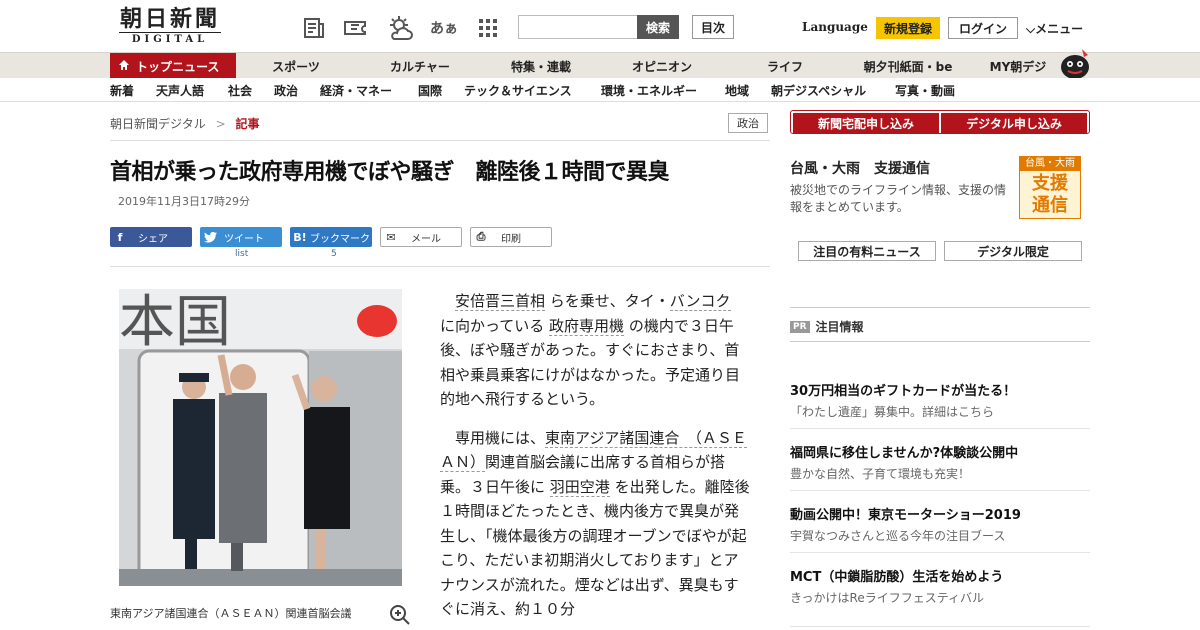 The height and width of the screenshot is (630, 1200). Describe the element at coordinates (541, 66) in the screenshot. I see `nav-features: 特集・連載` at that location.